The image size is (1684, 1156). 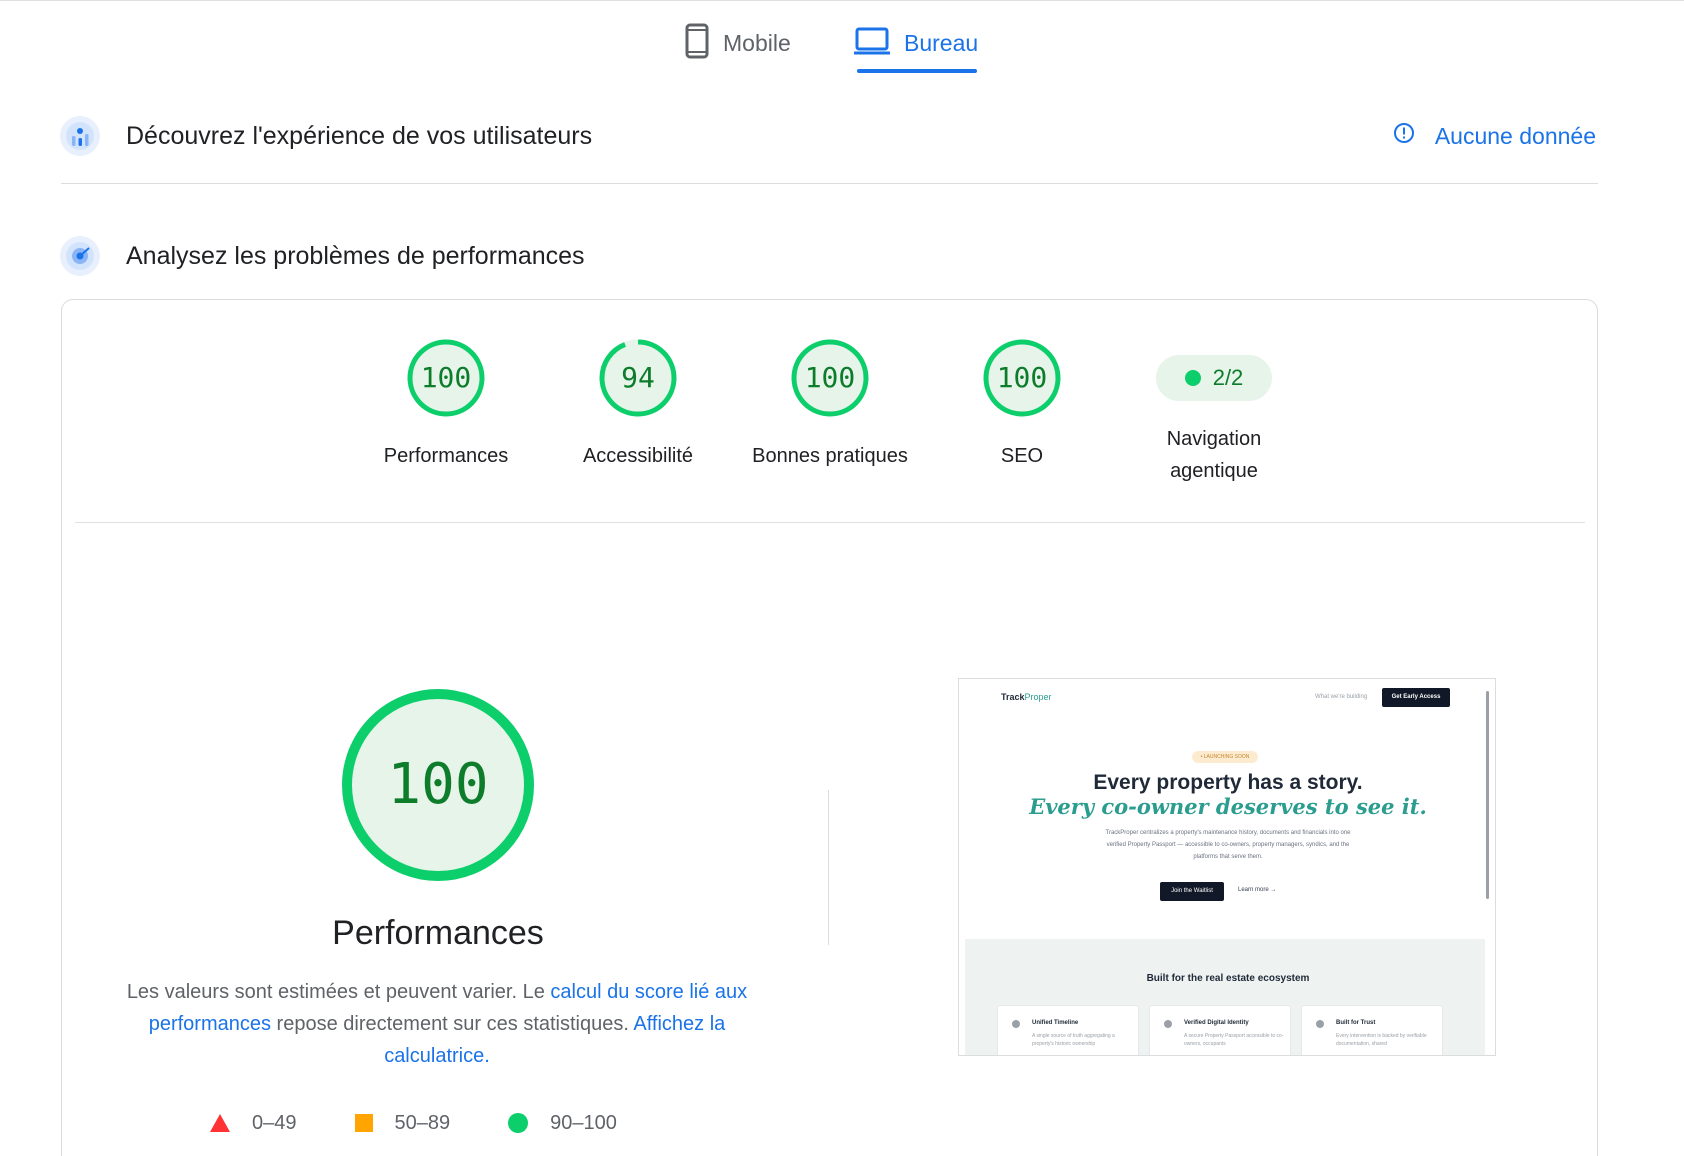 I want to click on legend-average-label: 50–89, so click(x=422, y=1122).